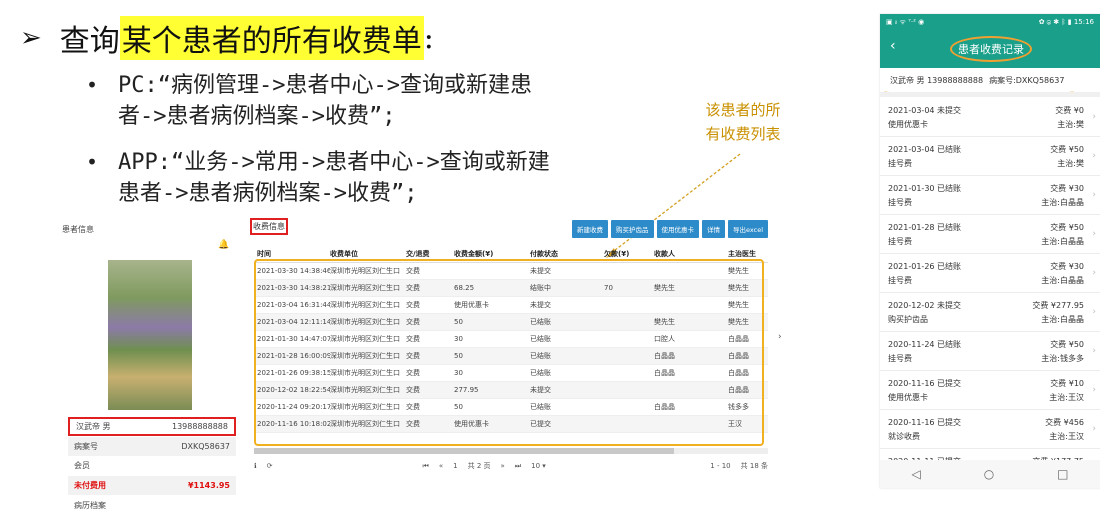 Image resolution: width=1100 pixels, height=516 pixels. Describe the element at coordinates (1070, 124) in the screenshot. I see `item-doctor: 主治:樊` at that location.